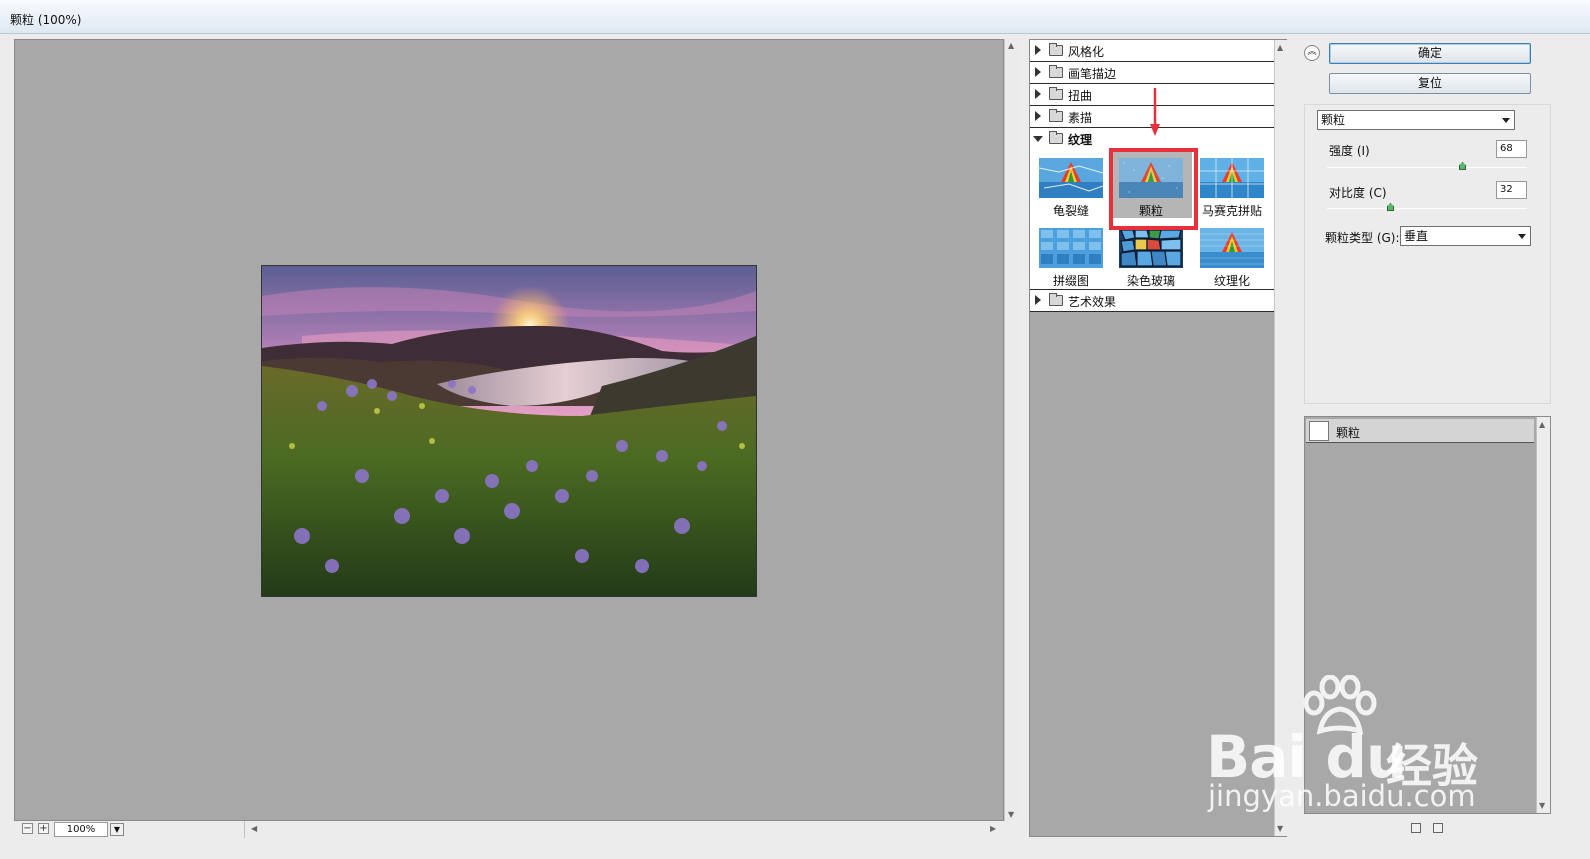  What do you see at coordinates (1232, 248) in the screenshot?
I see `thumbnail-texturizer` at bounding box center [1232, 248].